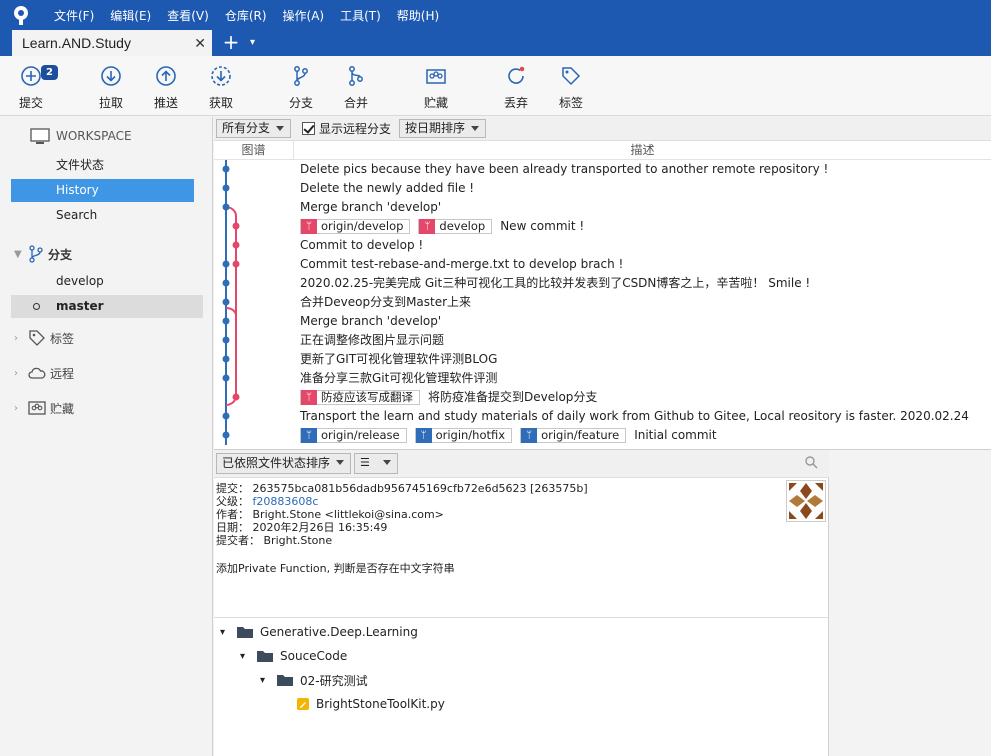 The height and width of the screenshot is (756, 991). What do you see at coordinates (166, 76) in the screenshot?
I see `arrow-up-circle-icon` at bounding box center [166, 76].